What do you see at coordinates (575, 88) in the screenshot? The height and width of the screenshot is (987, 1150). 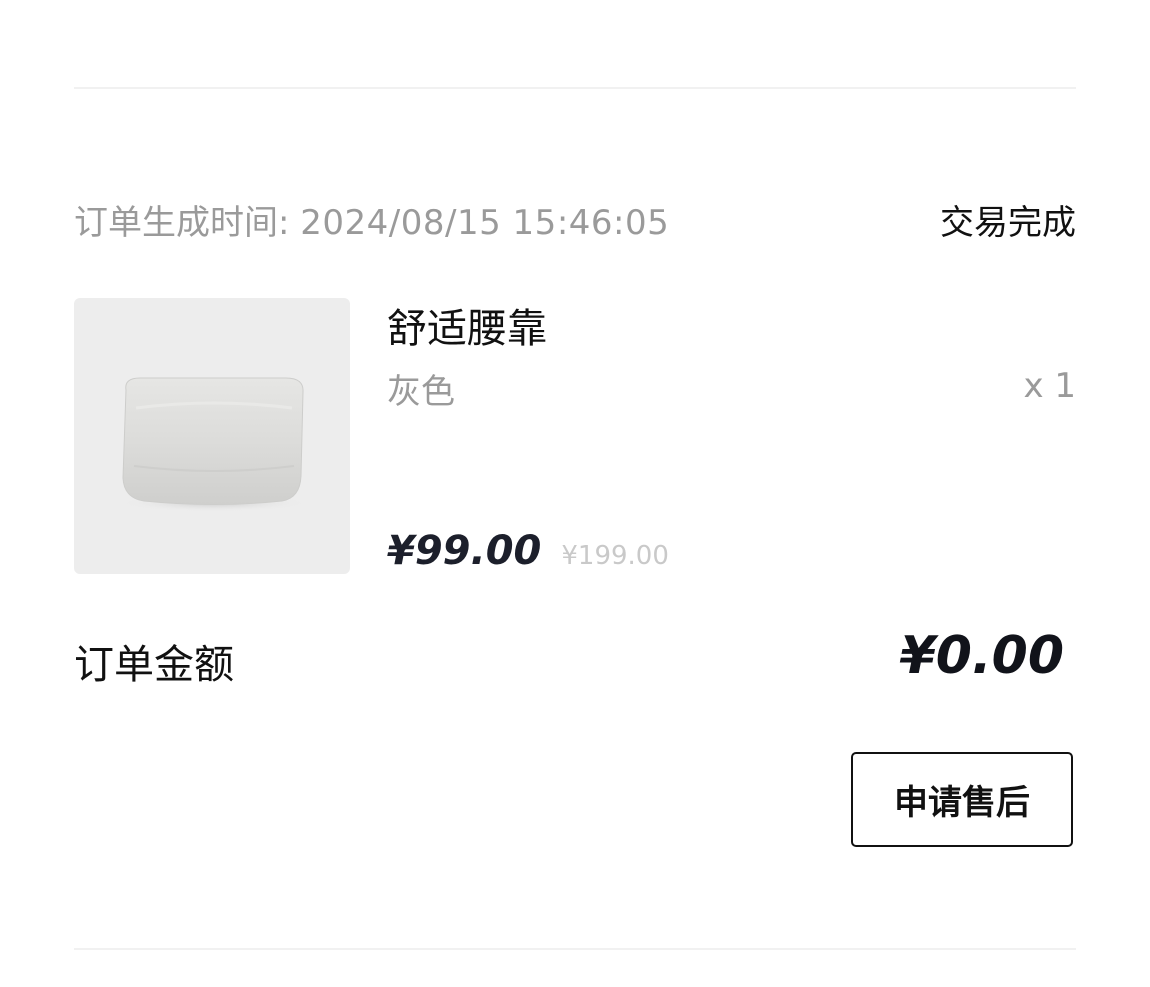 I see `top-divider` at bounding box center [575, 88].